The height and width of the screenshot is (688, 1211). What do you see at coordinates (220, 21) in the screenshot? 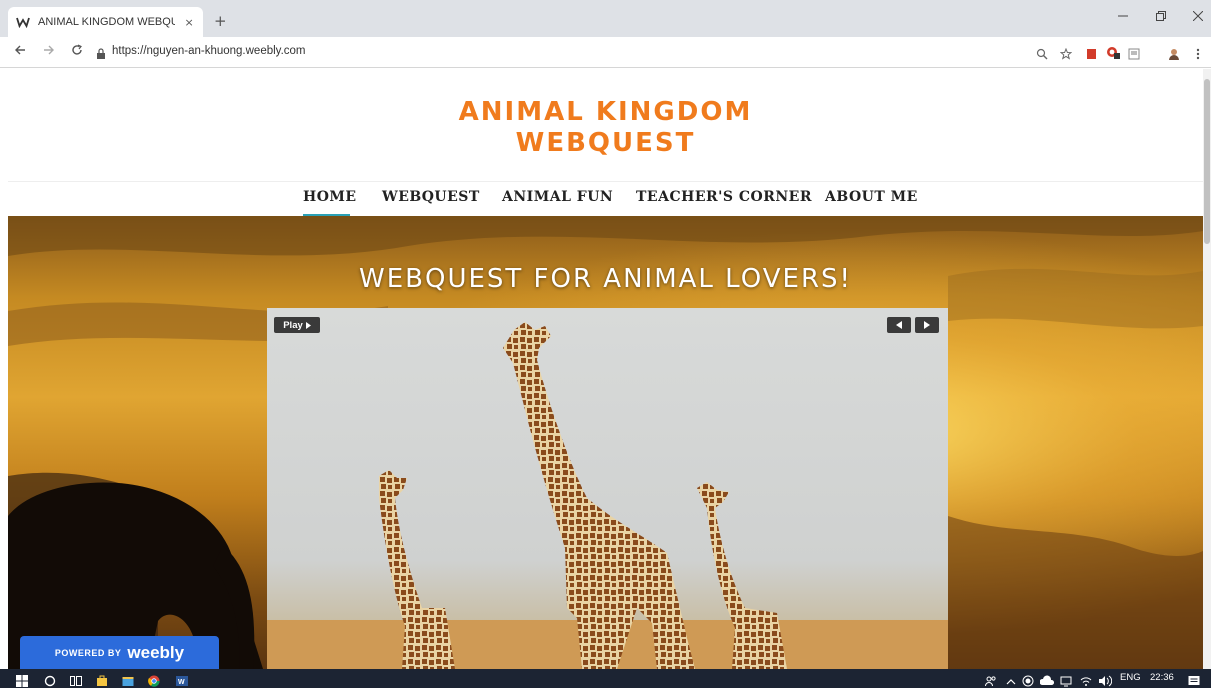
I see `new-tab-button: +` at bounding box center [220, 21].